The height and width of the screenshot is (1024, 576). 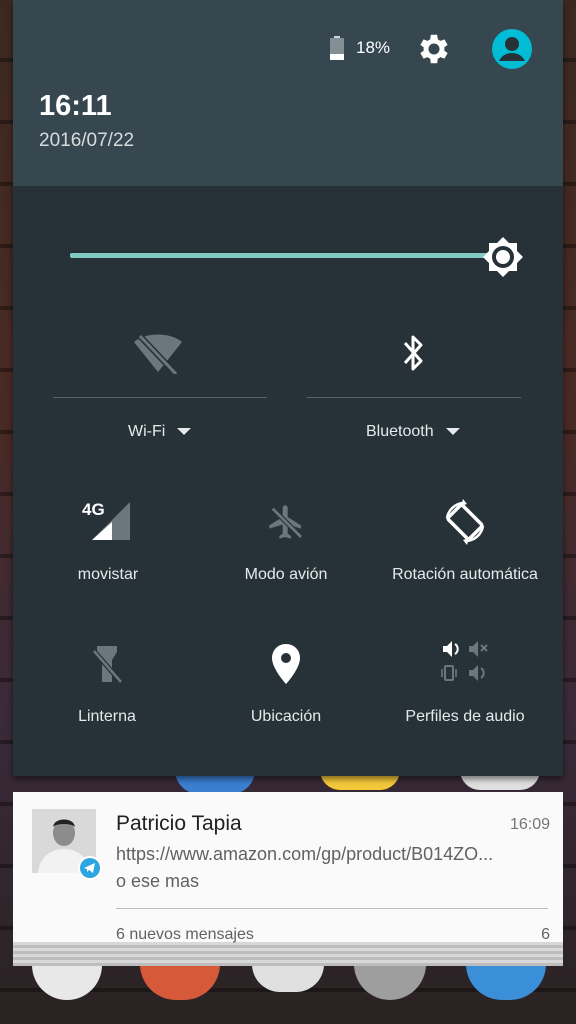 What do you see at coordinates (434, 49) in the screenshot?
I see `gear-icon` at bounding box center [434, 49].